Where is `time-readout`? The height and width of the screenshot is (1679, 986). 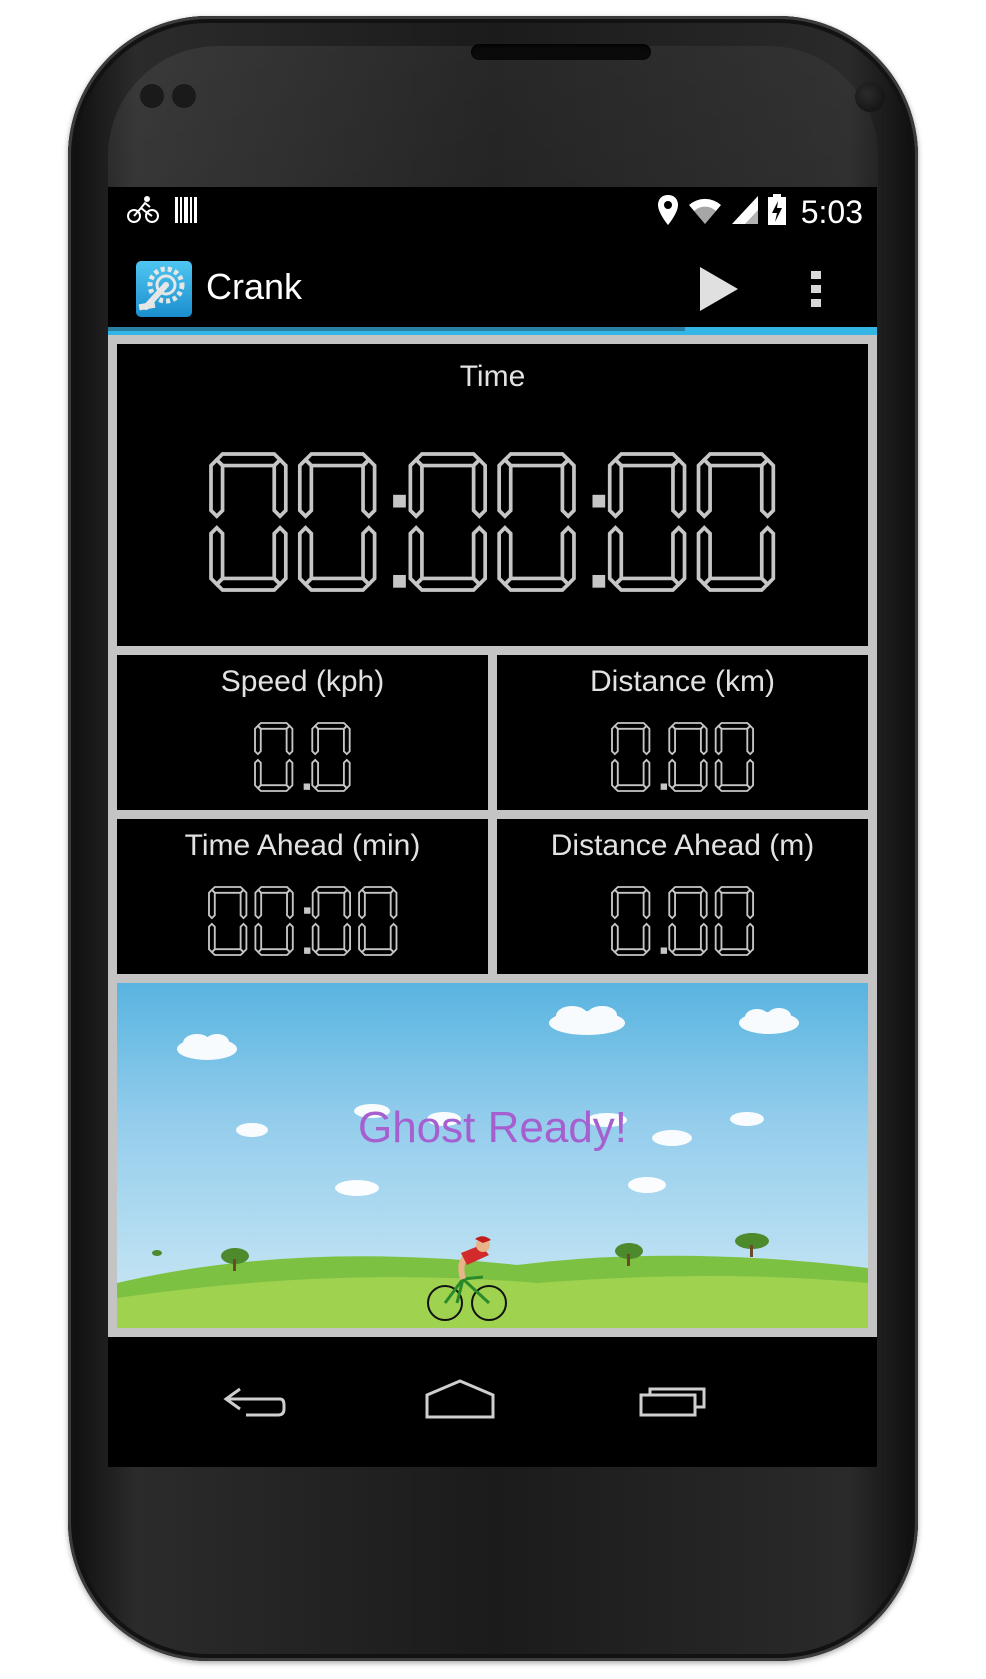 time-readout is located at coordinates (492, 522).